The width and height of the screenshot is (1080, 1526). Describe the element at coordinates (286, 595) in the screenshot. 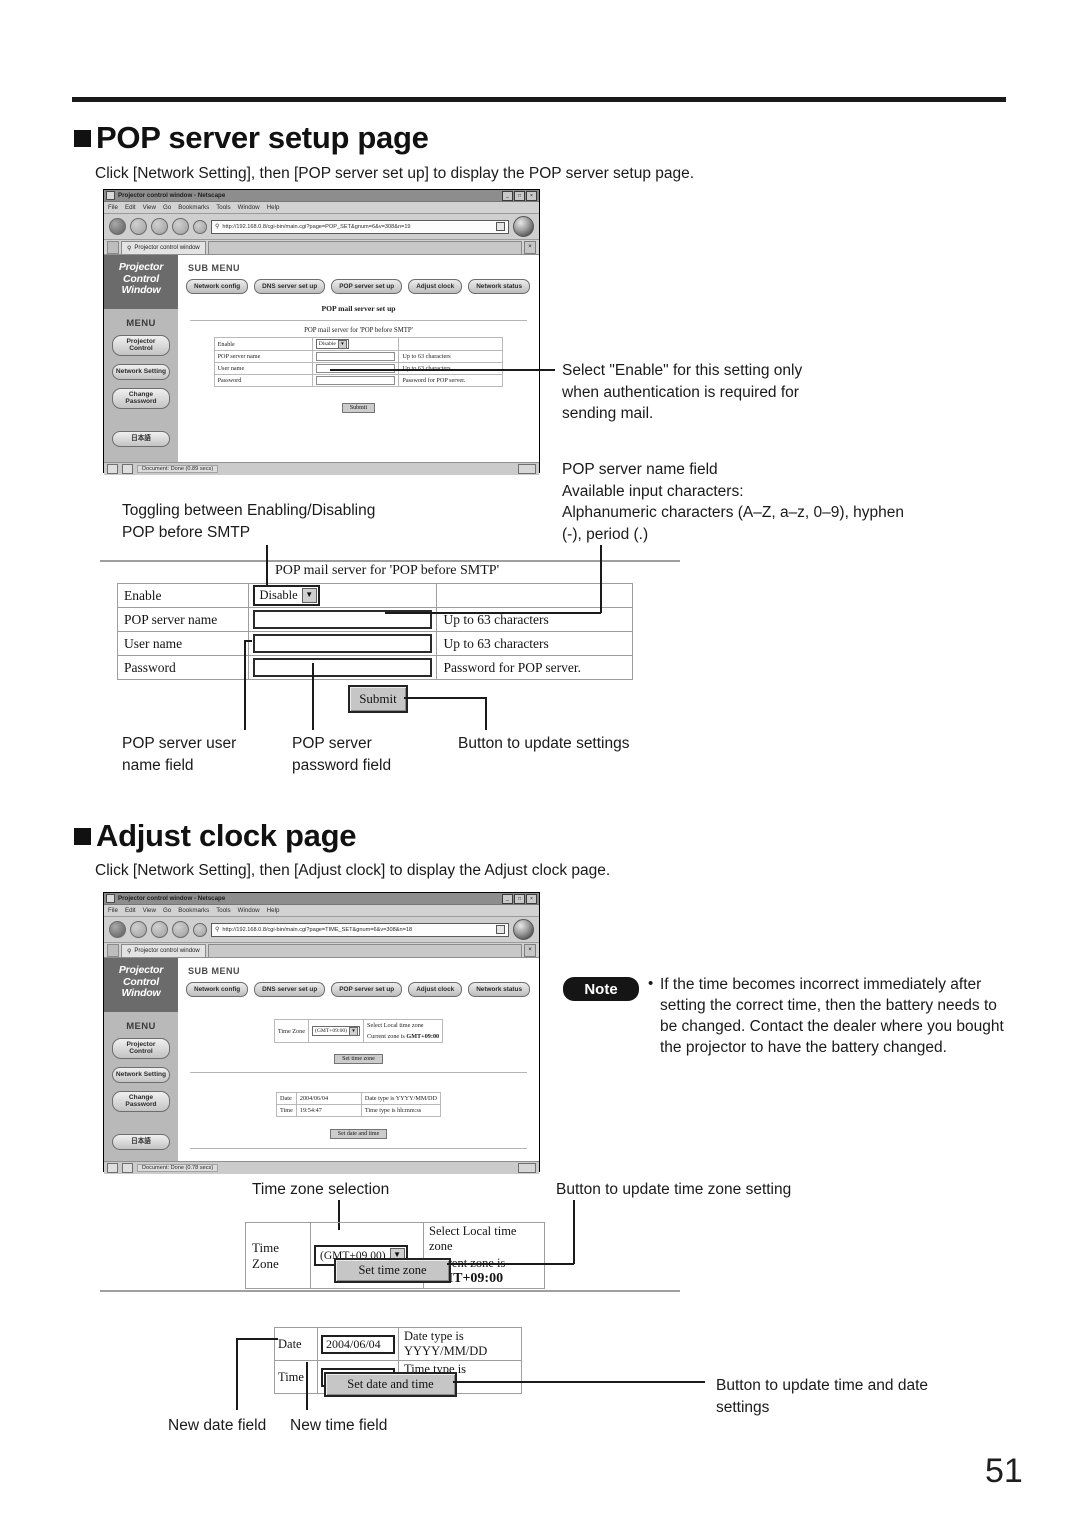

I see `detail-enable-select: Disable ▼` at that location.